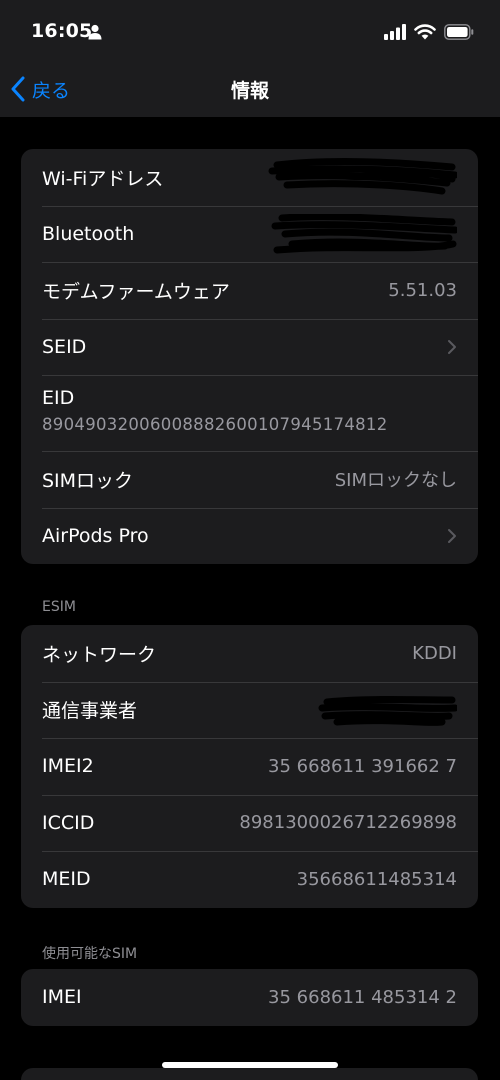 The width and height of the screenshot is (500, 1080). What do you see at coordinates (58, 398) in the screenshot?
I see `row-label: EID` at bounding box center [58, 398].